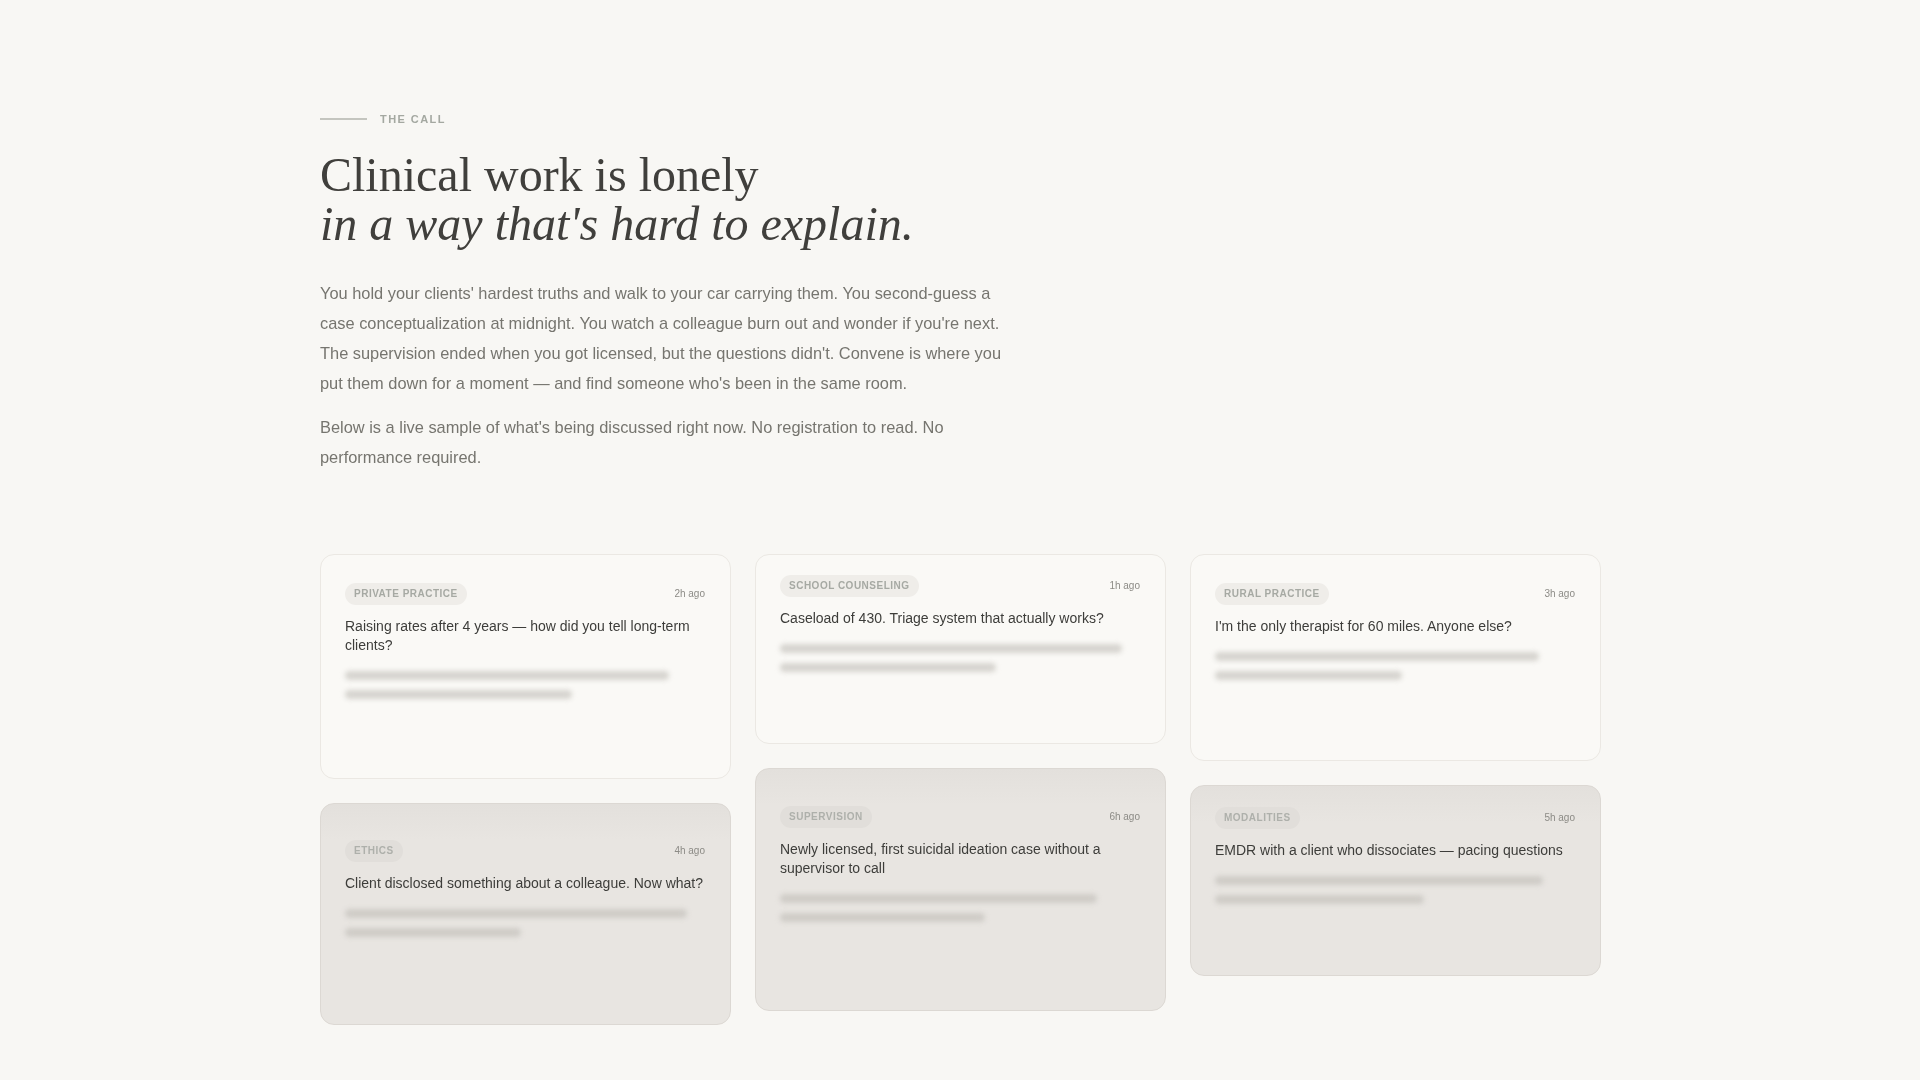 Image resolution: width=1920 pixels, height=1080 pixels. Describe the element at coordinates (524, 883) in the screenshot. I see `post-title: Client disclosed something about a colleague. Now what?` at that location.